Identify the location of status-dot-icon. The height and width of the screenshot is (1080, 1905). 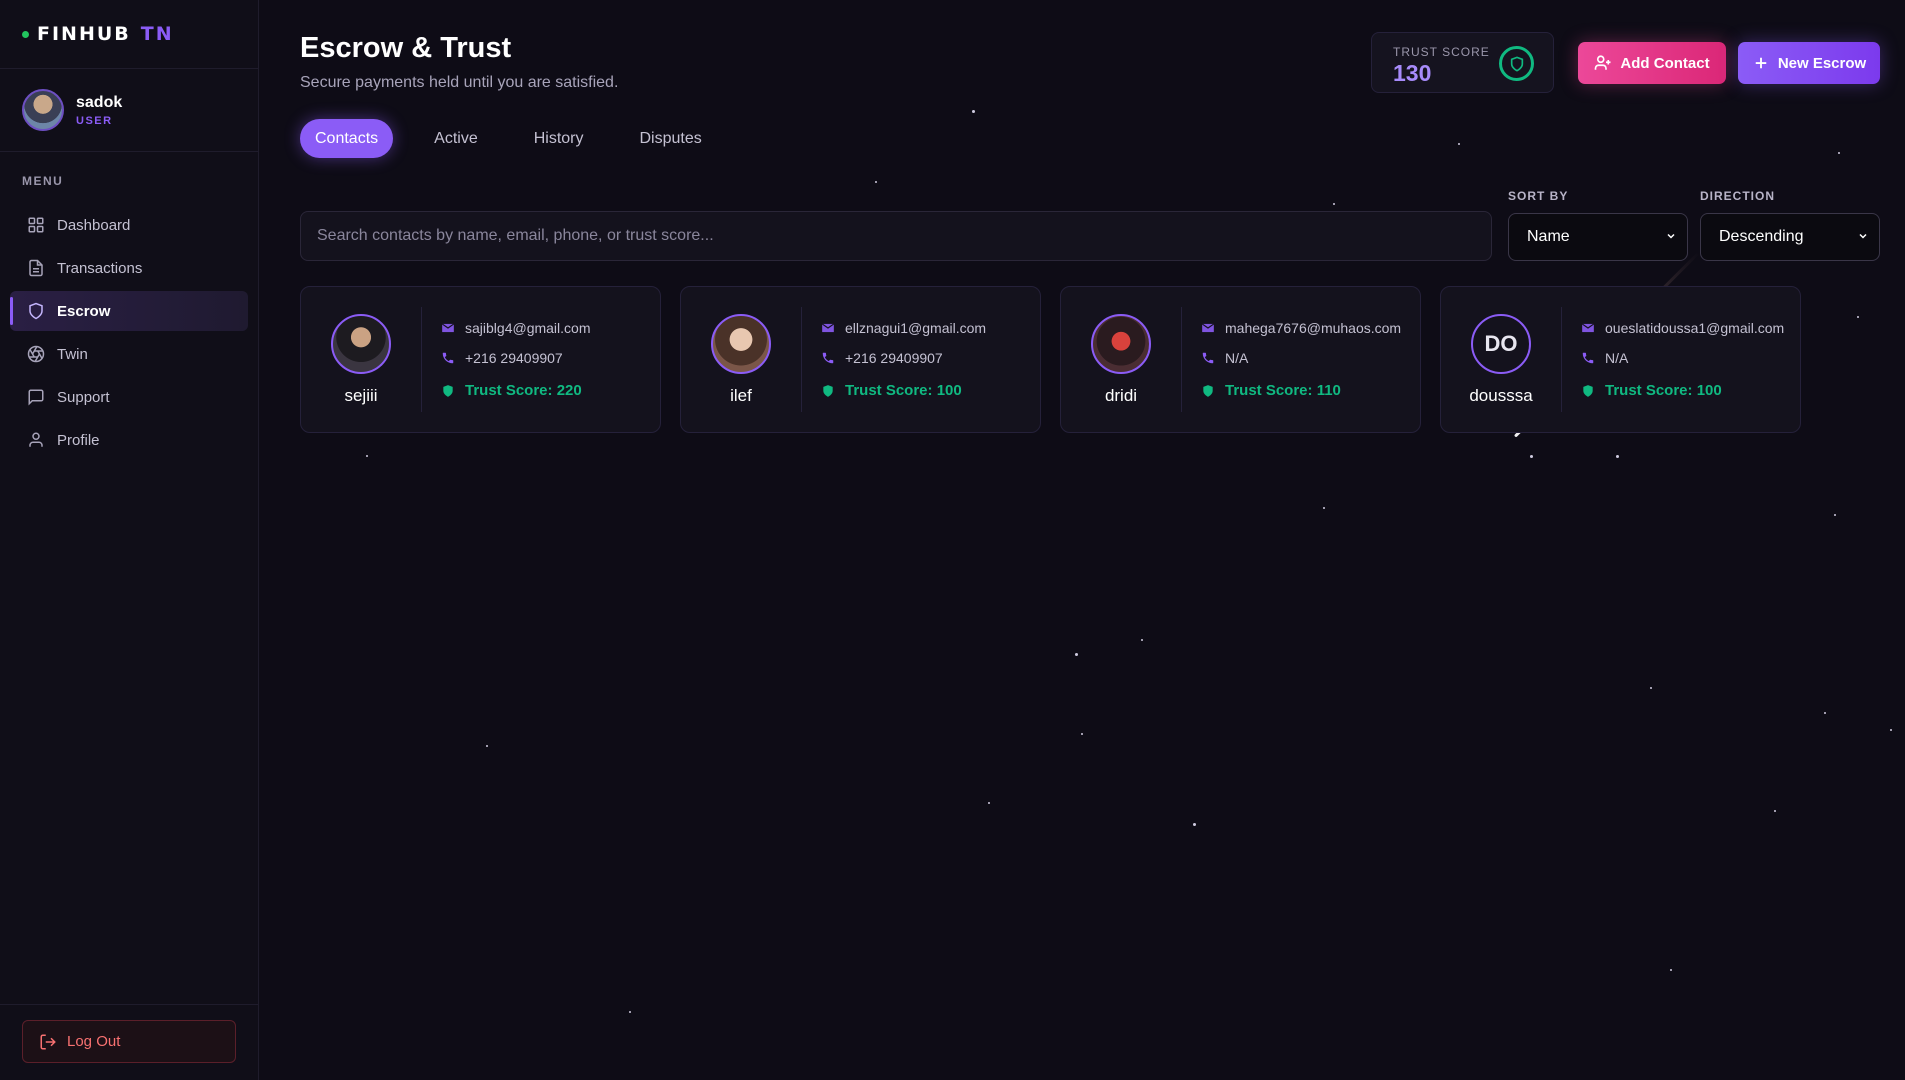
(25, 34).